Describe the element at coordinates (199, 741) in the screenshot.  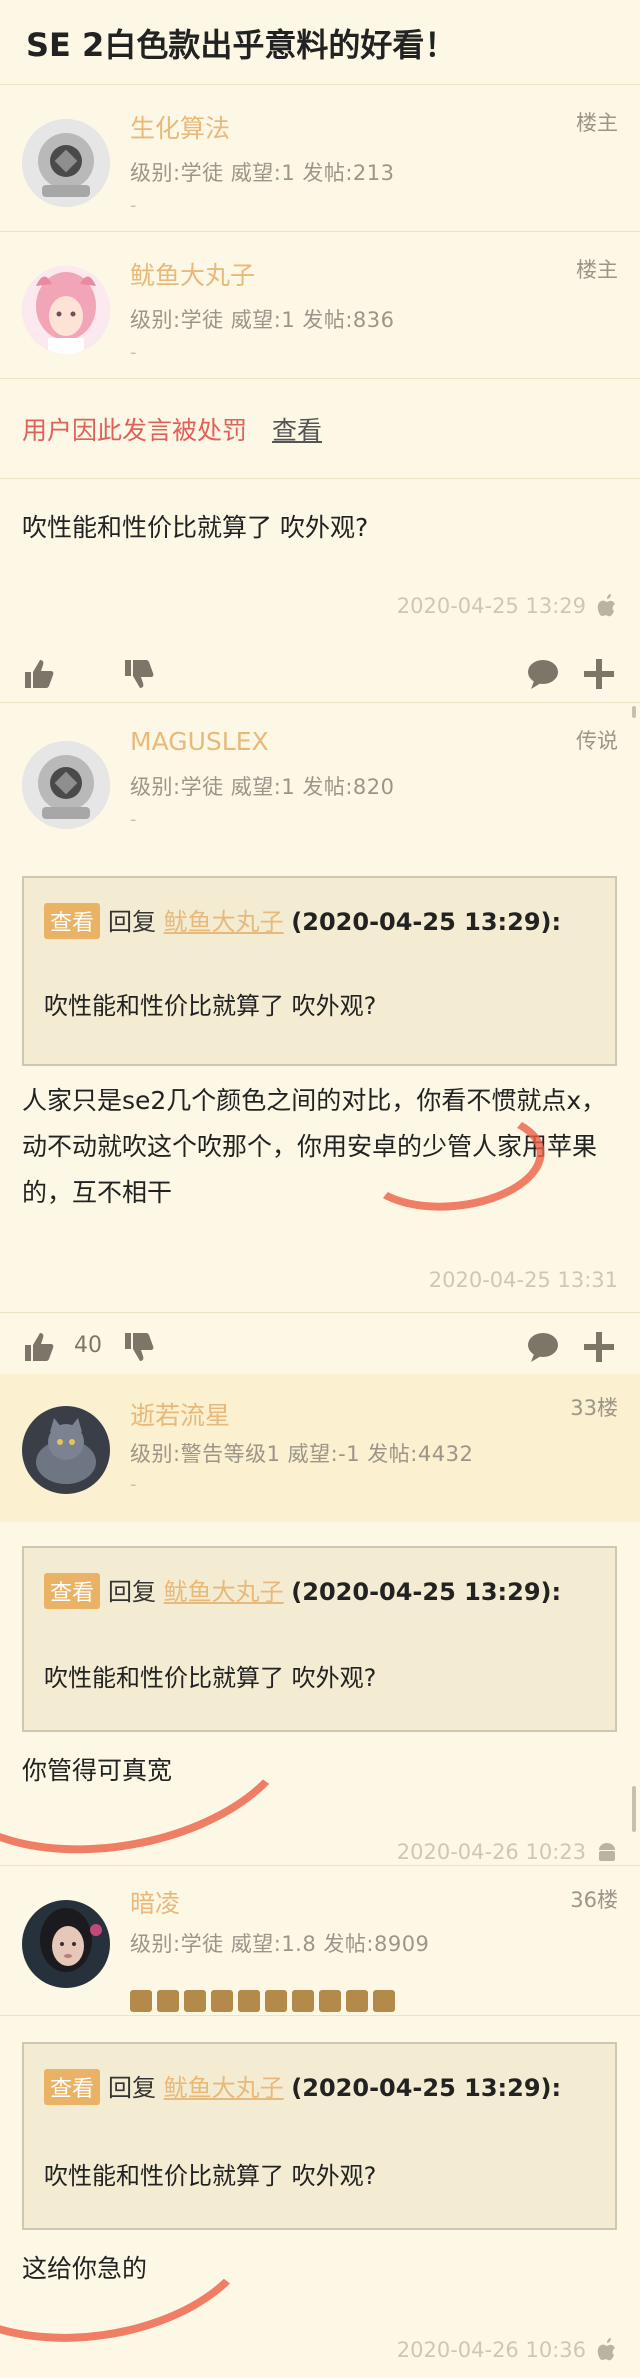
I see `username: MAGUSLEX` at that location.